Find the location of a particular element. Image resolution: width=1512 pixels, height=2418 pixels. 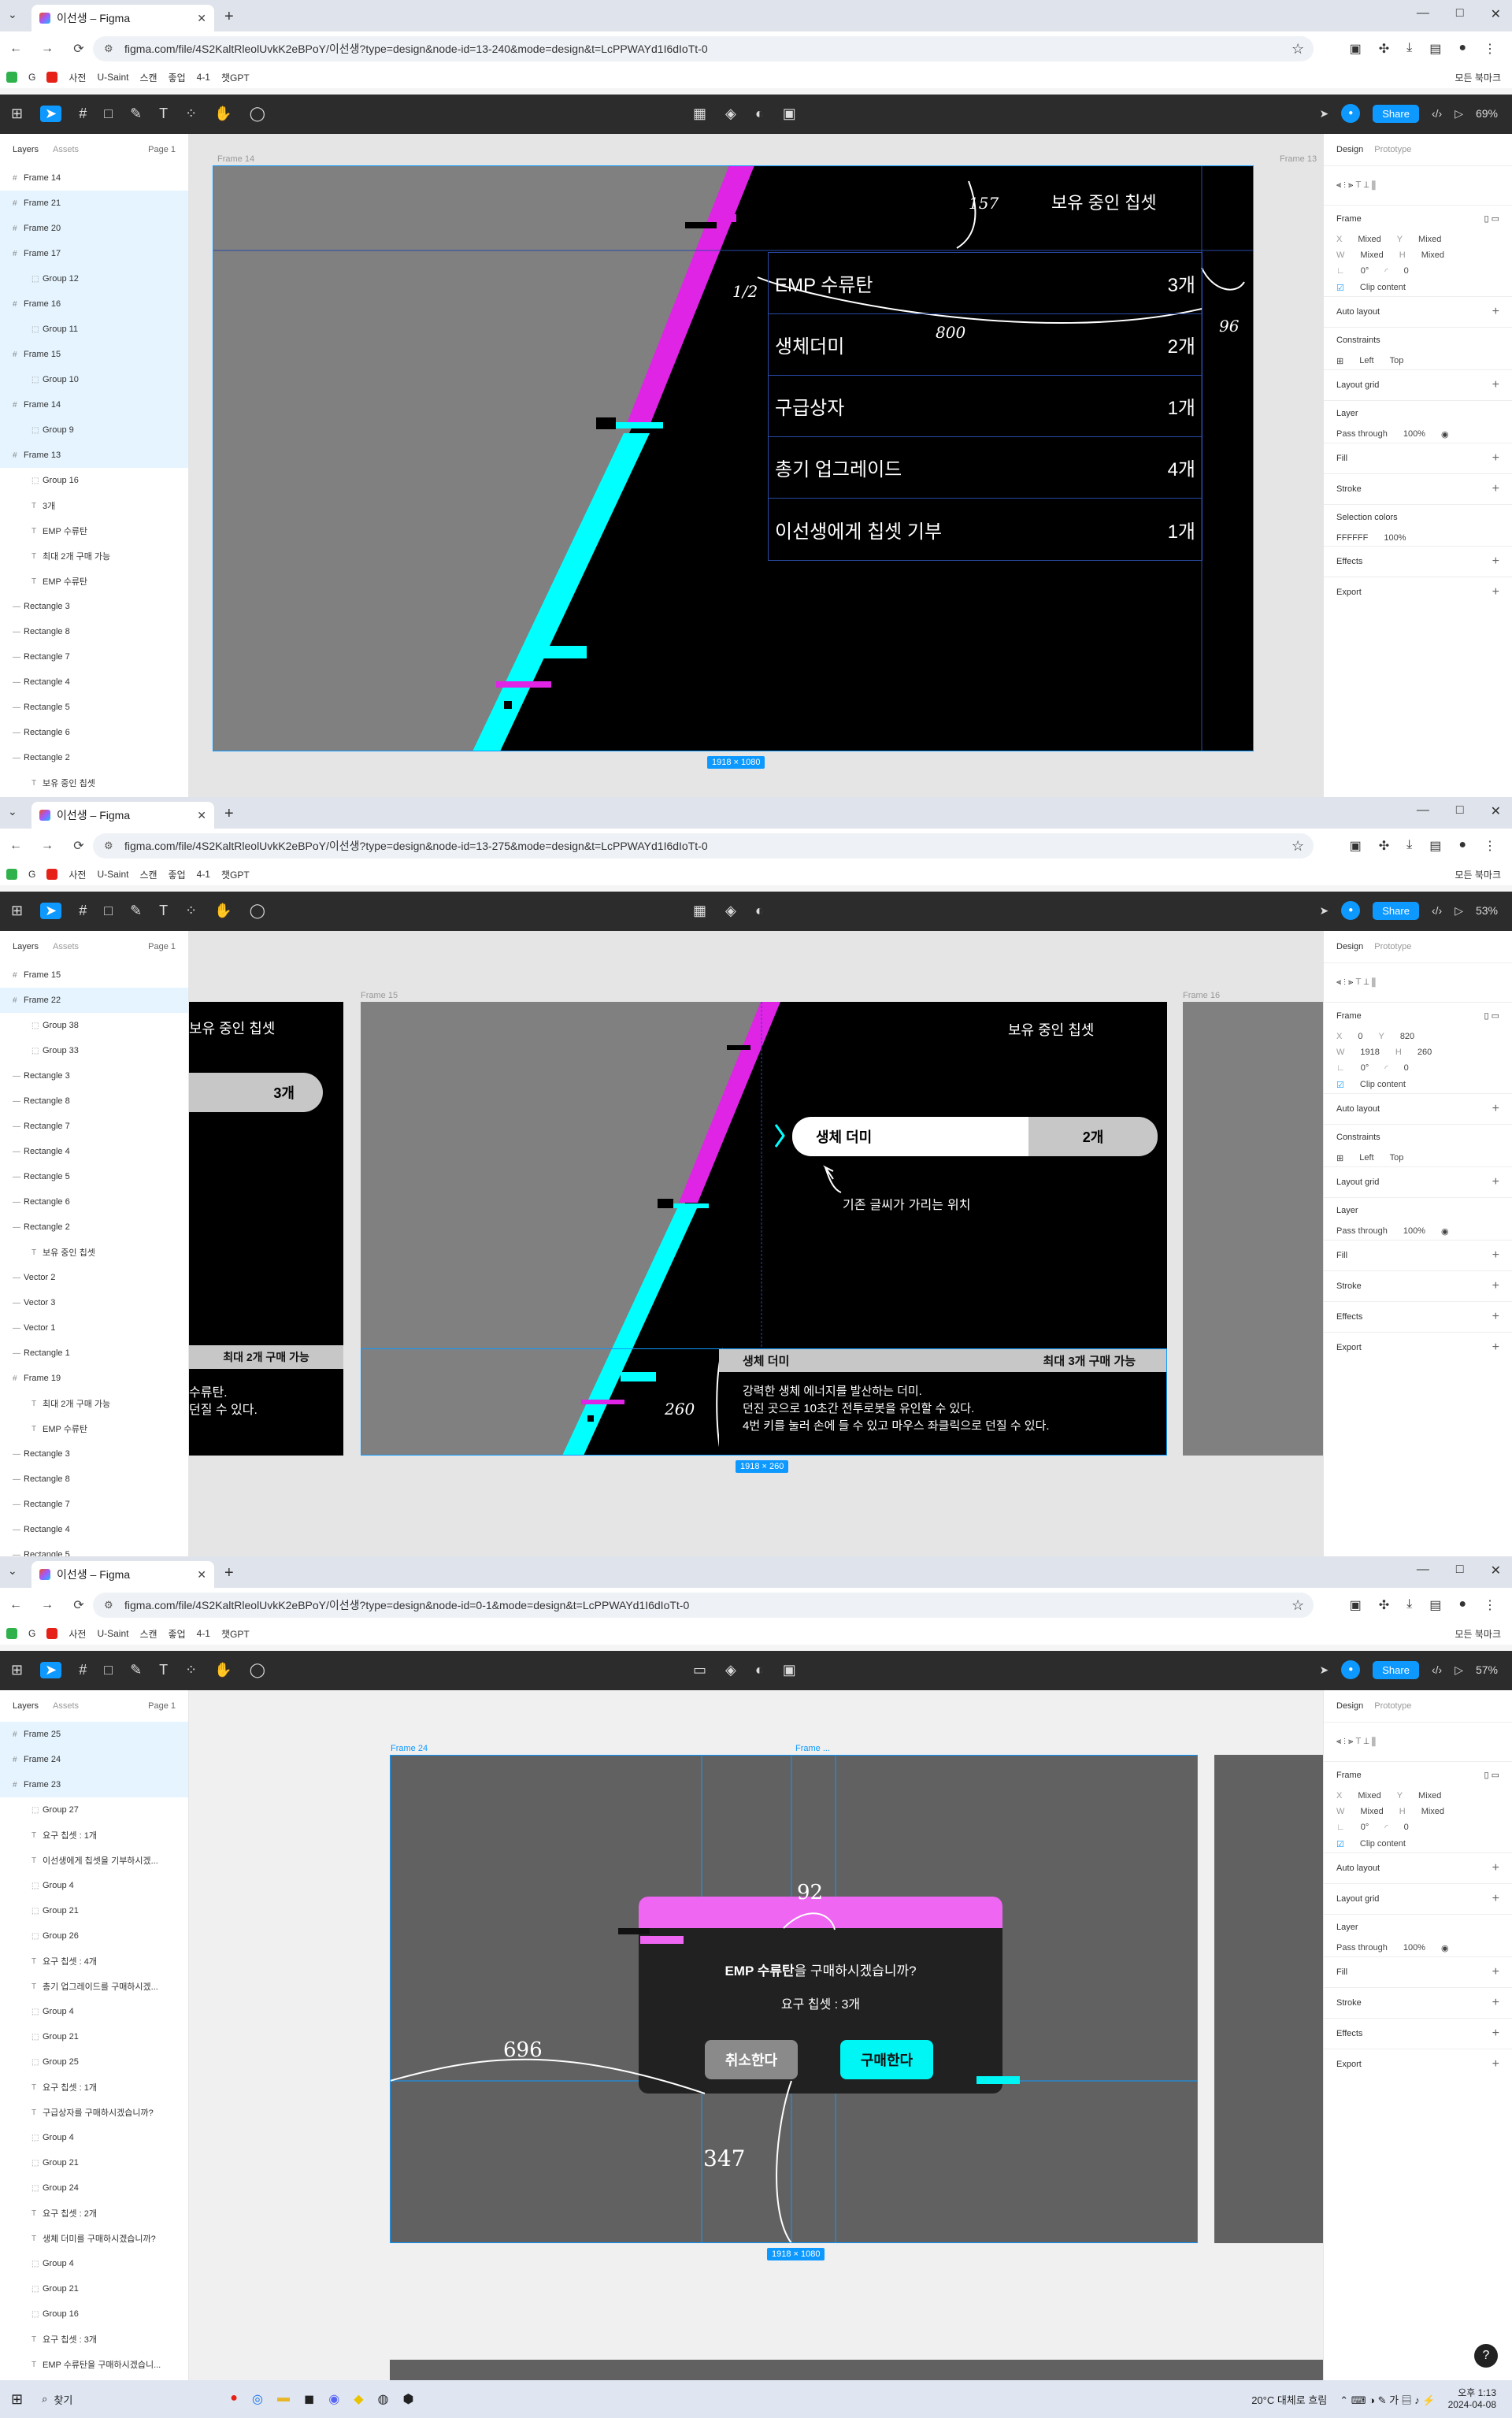

frame-select-icon: ▭ is located at coordinates (699, 1670).